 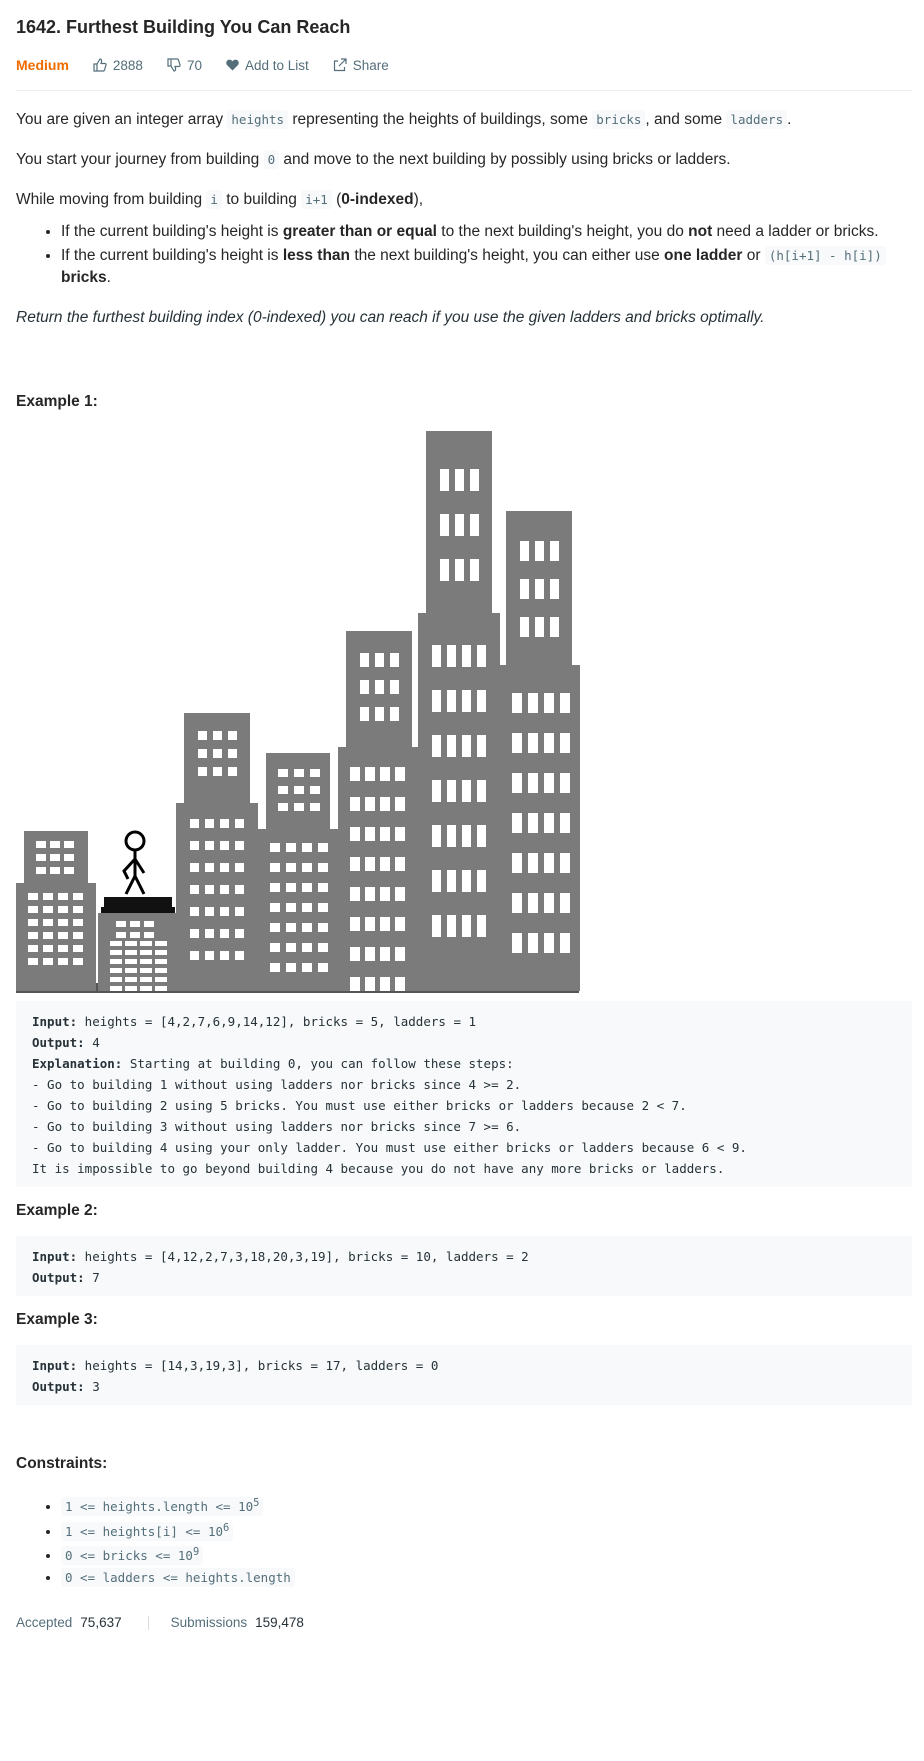 What do you see at coordinates (276, 65) in the screenshot?
I see `add-to-list-label: Add to List` at bounding box center [276, 65].